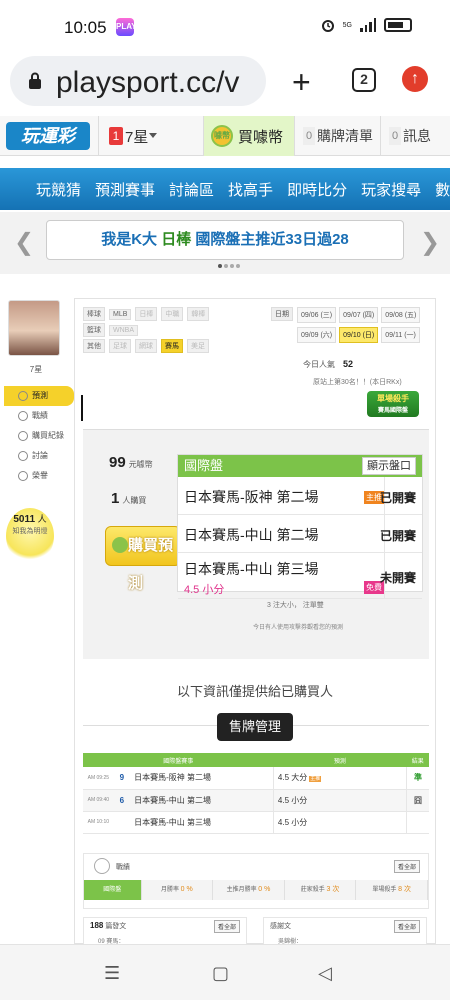  What do you see at coordinates (321, 890) in the screenshot?
I see `record-stat: 莊家殺手 3 次` at bounding box center [321, 890].